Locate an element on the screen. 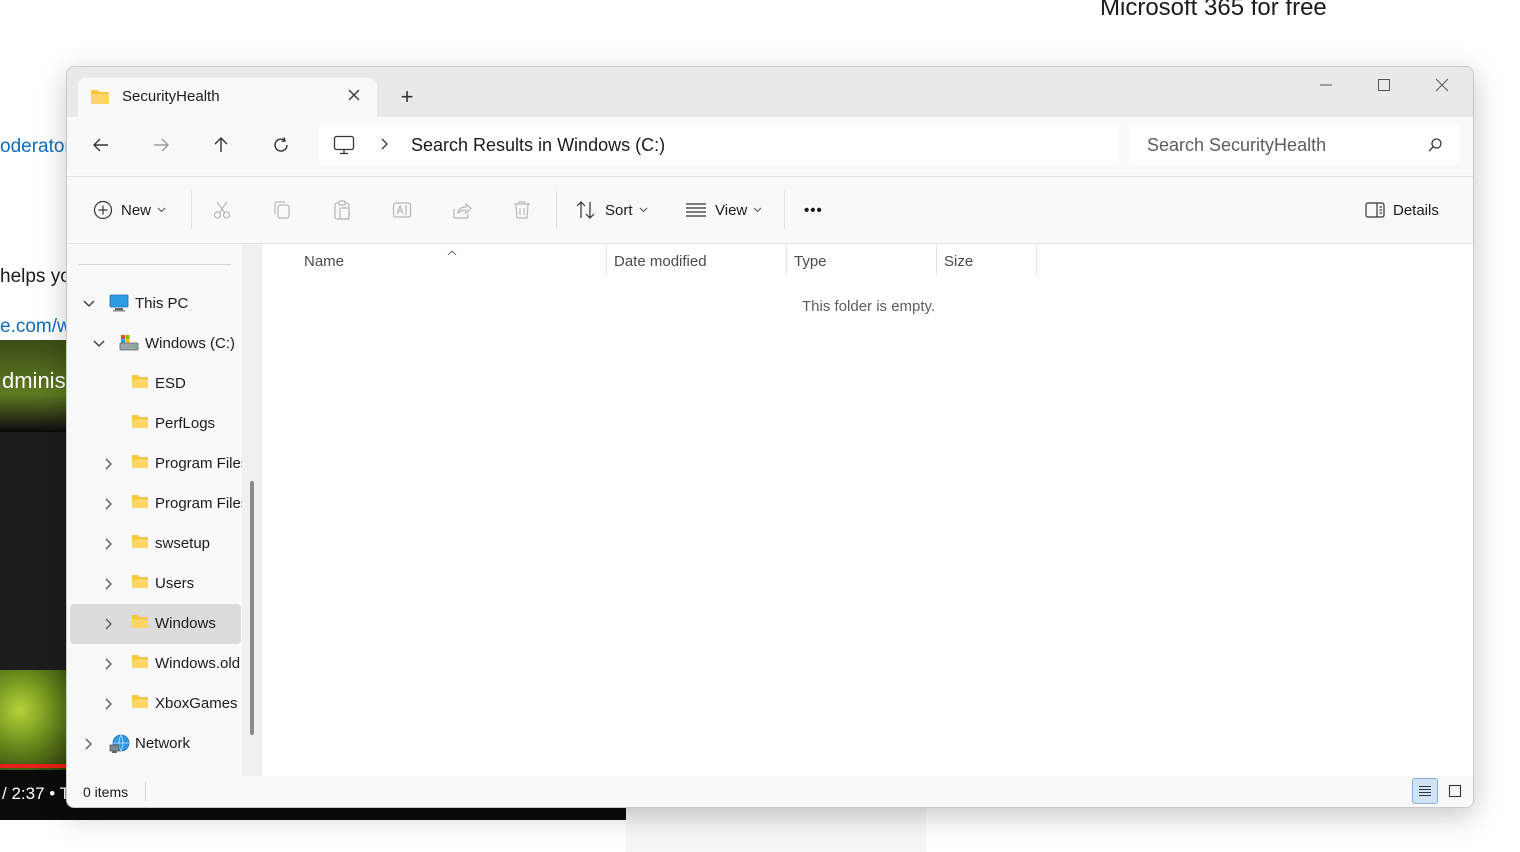 The height and width of the screenshot is (852, 1520). new-button: New is located at coordinates (129, 210).